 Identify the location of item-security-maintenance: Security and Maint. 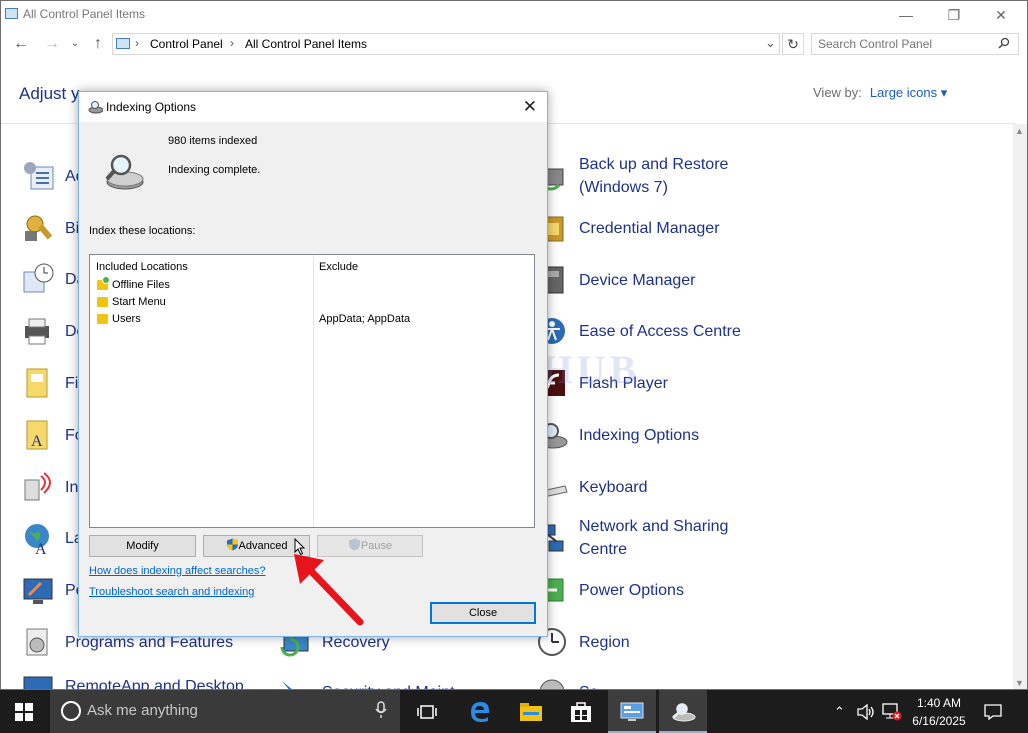
(366, 682).